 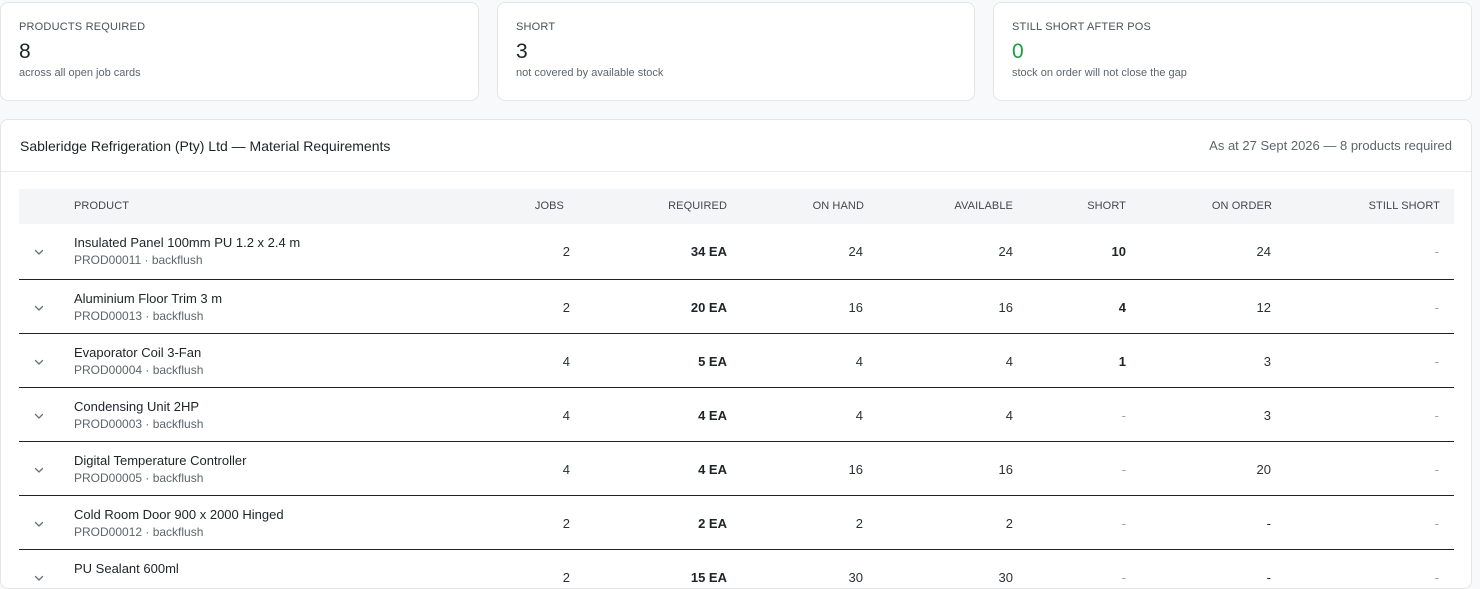 I want to click on product-name: Digital Temperature Controller, so click(x=160, y=460).